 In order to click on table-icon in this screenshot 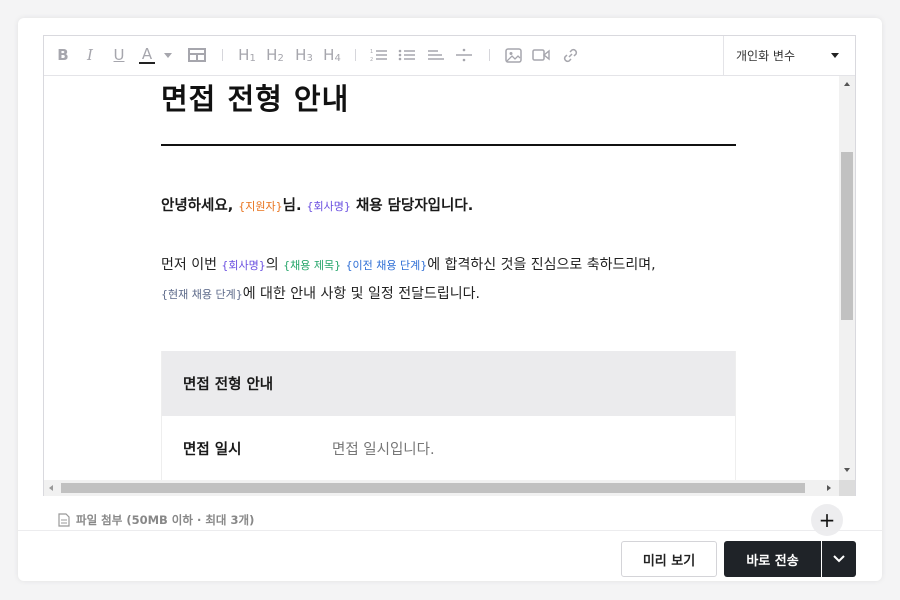, I will do `click(197, 55)`.